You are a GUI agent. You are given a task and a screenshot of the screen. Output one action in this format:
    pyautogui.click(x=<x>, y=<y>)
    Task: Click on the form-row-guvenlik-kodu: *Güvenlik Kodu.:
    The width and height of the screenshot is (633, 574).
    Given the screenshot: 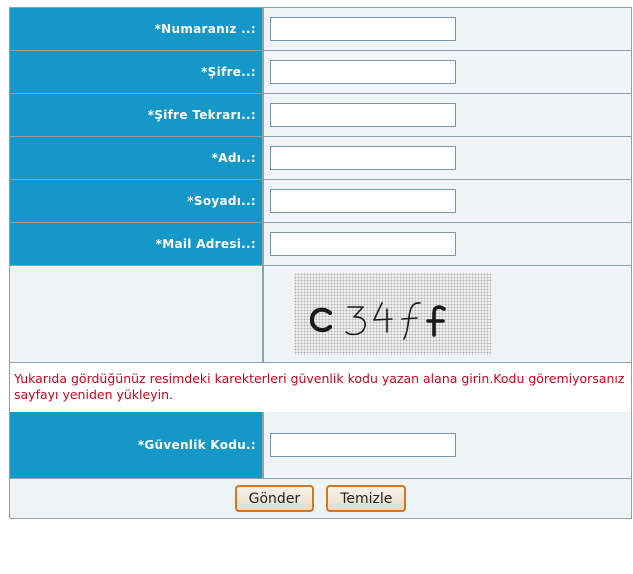 What is the action you would take?
    pyautogui.click(x=320, y=445)
    